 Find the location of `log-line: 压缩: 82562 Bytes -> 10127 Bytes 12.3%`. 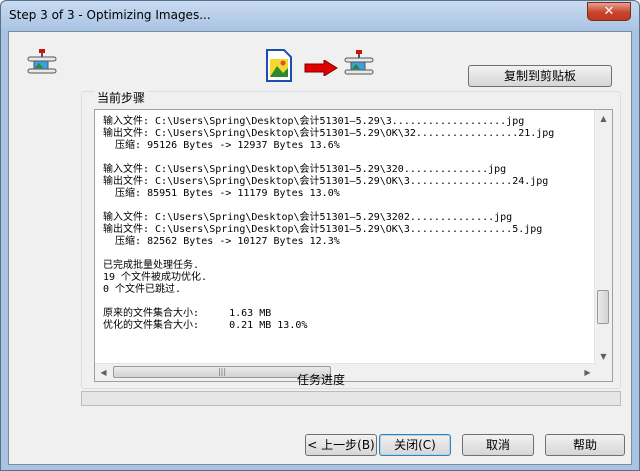

log-line: 压缩: 82562 Bytes -> 10127 Bytes 12.3% is located at coordinates (221, 241).